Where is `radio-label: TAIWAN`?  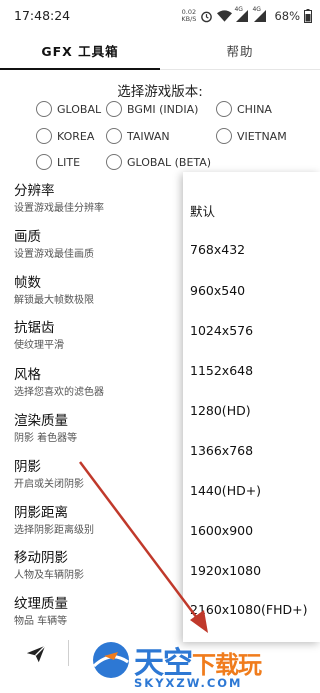 radio-label: TAIWAN is located at coordinates (148, 136).